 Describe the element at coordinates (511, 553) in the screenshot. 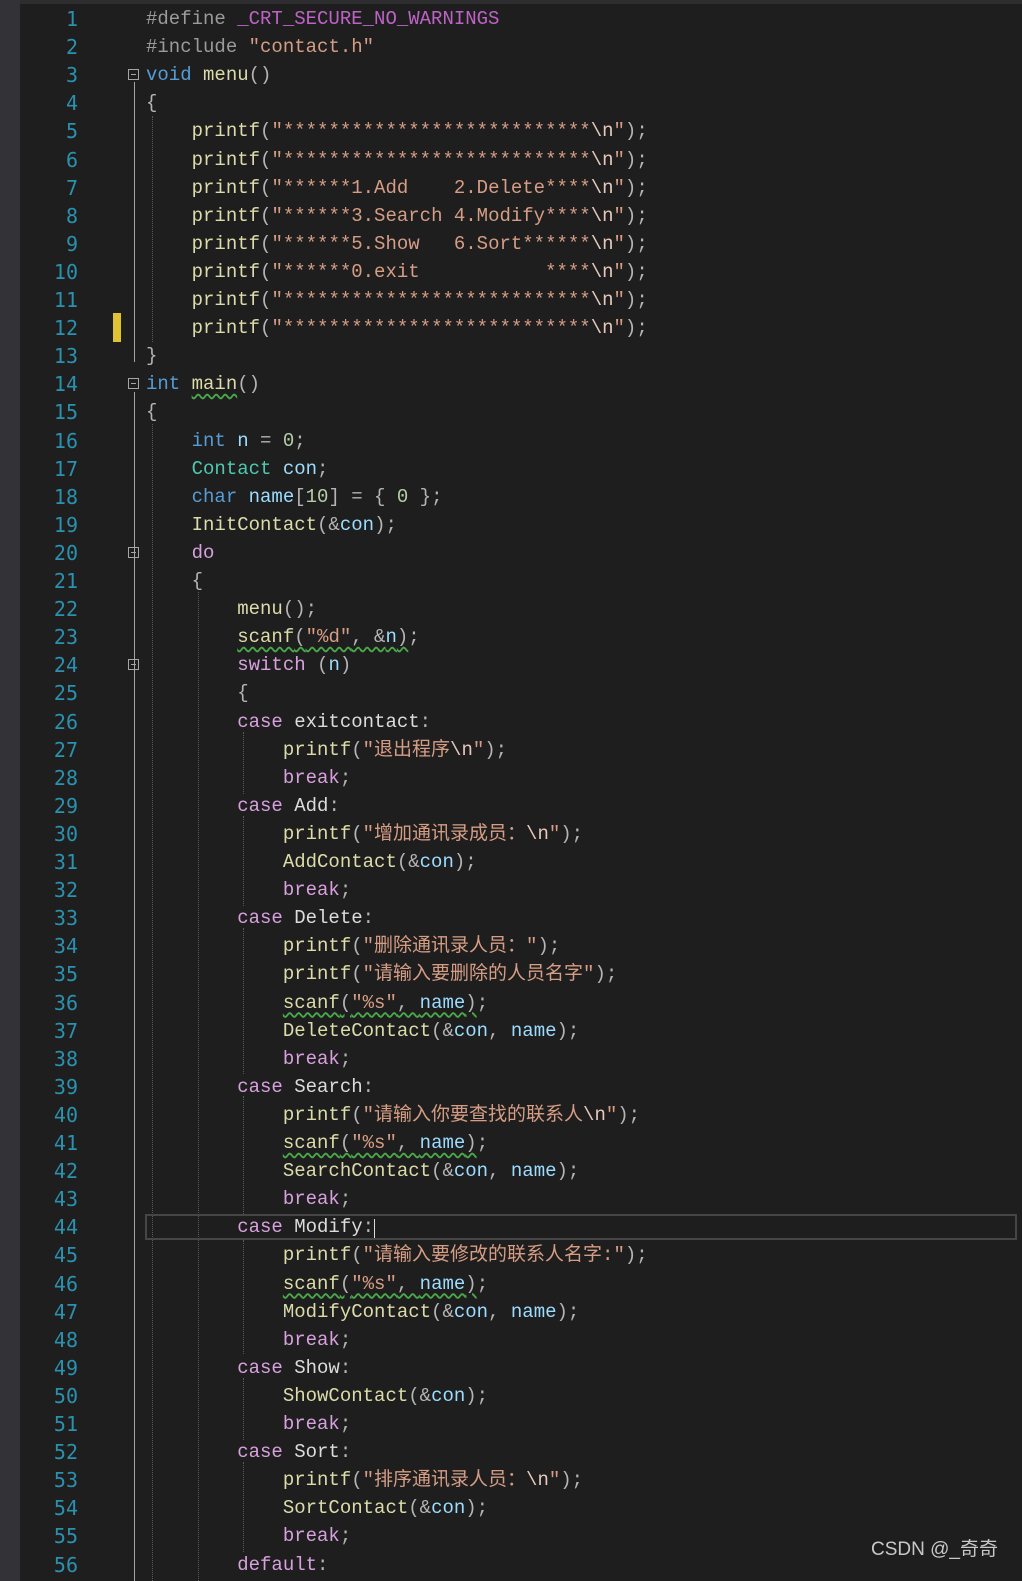

I see `code-line: 20 do` at that location.